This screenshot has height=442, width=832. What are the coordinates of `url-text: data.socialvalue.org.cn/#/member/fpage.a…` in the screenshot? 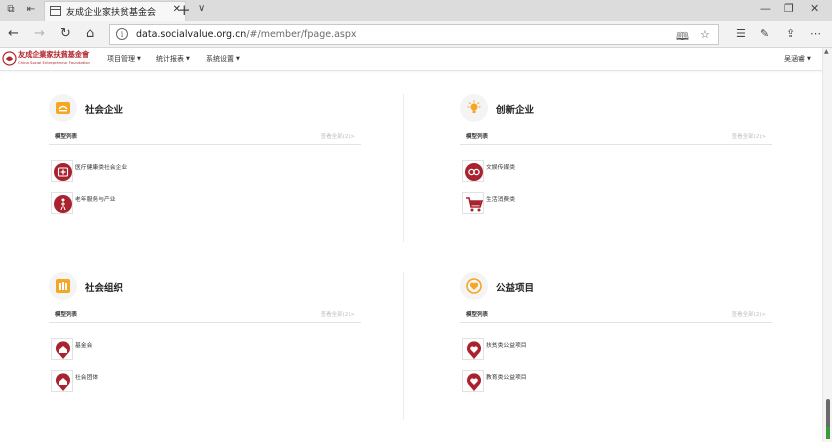 It's located at (246, 34).